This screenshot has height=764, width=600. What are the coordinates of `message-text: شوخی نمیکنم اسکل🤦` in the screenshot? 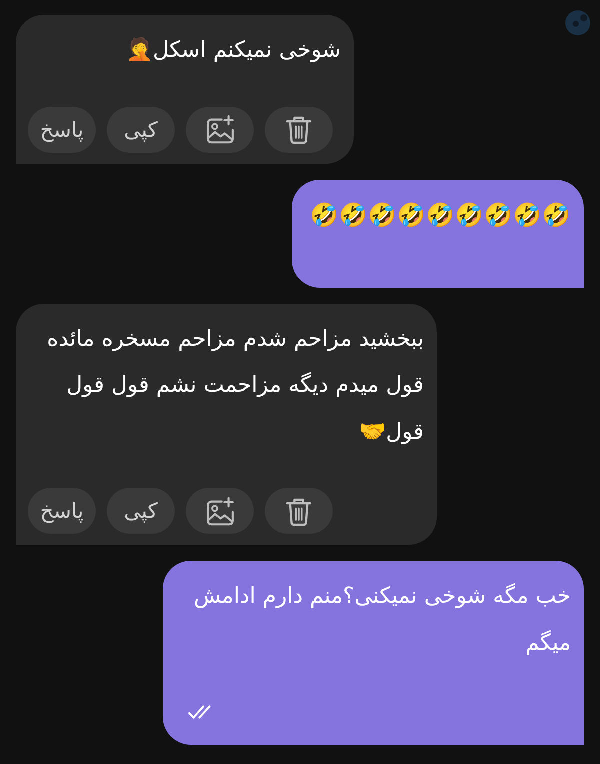 It's located at (233, 50).